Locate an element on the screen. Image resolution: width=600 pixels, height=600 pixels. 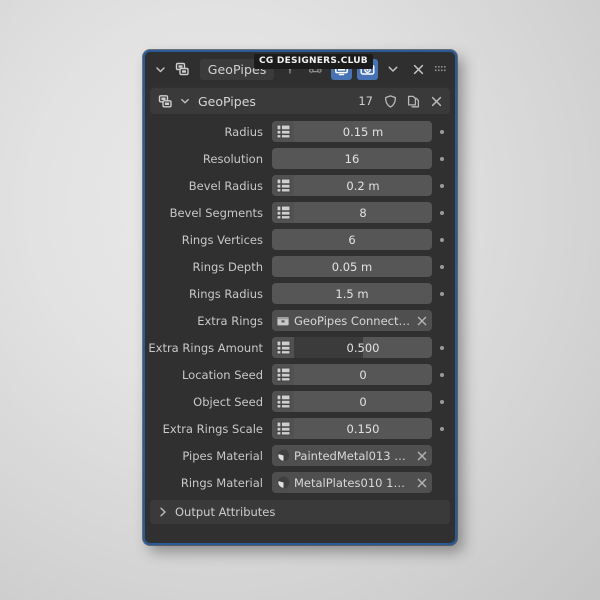
property-value-field: 0.2 m is located at coordinates (352, 185).